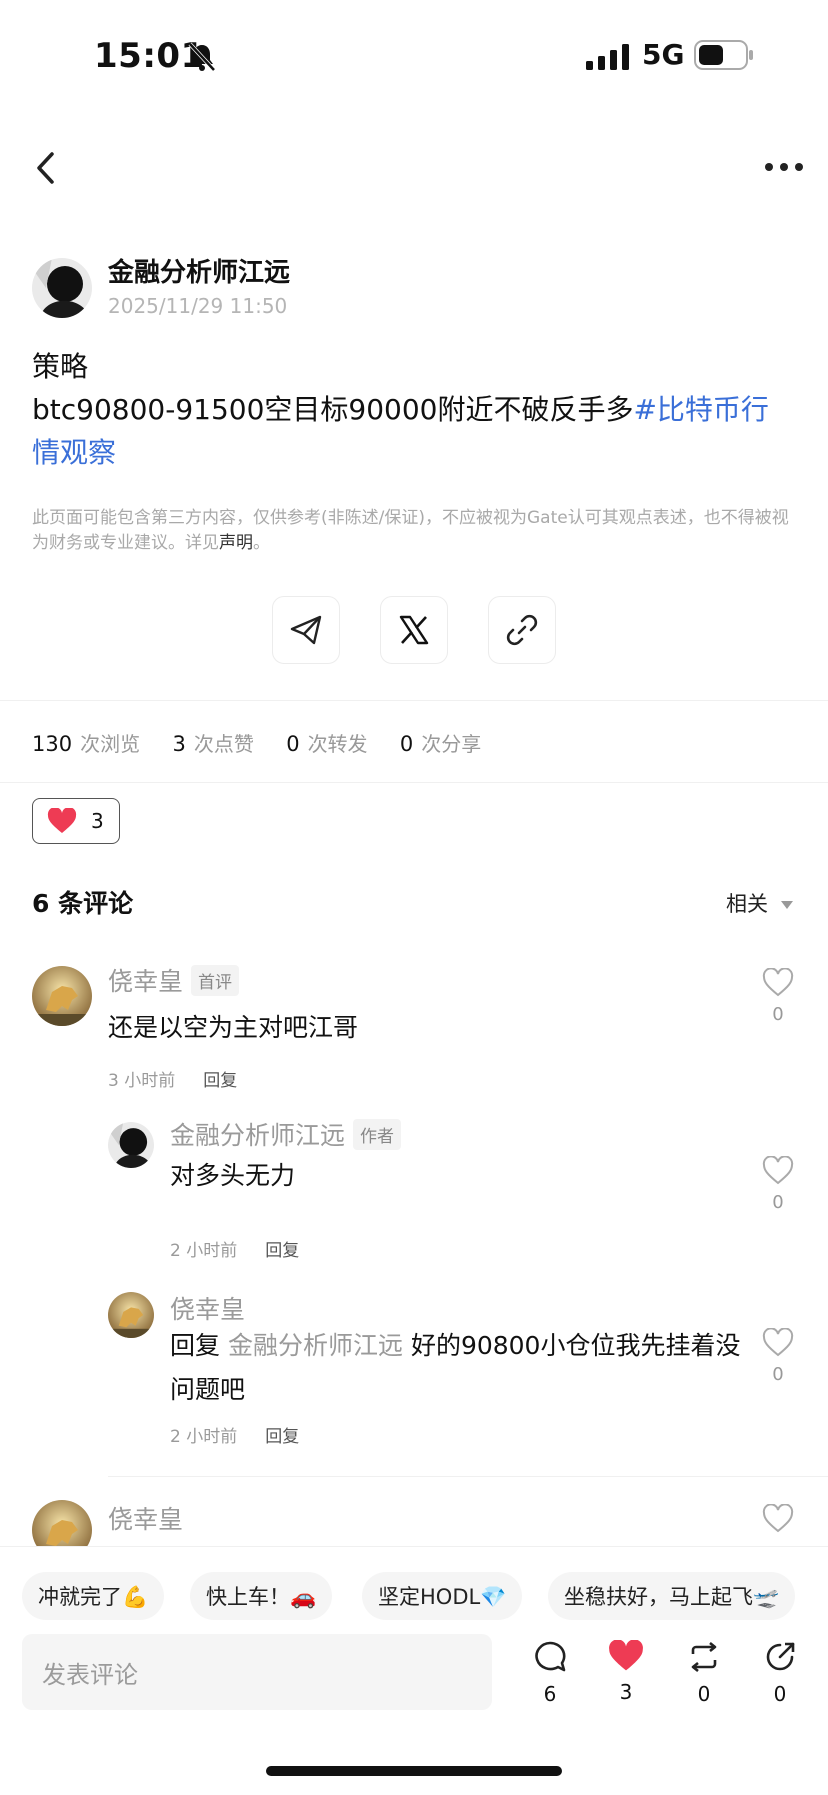  I want to click on first-comment-badge: 首评, so click(215, 980).